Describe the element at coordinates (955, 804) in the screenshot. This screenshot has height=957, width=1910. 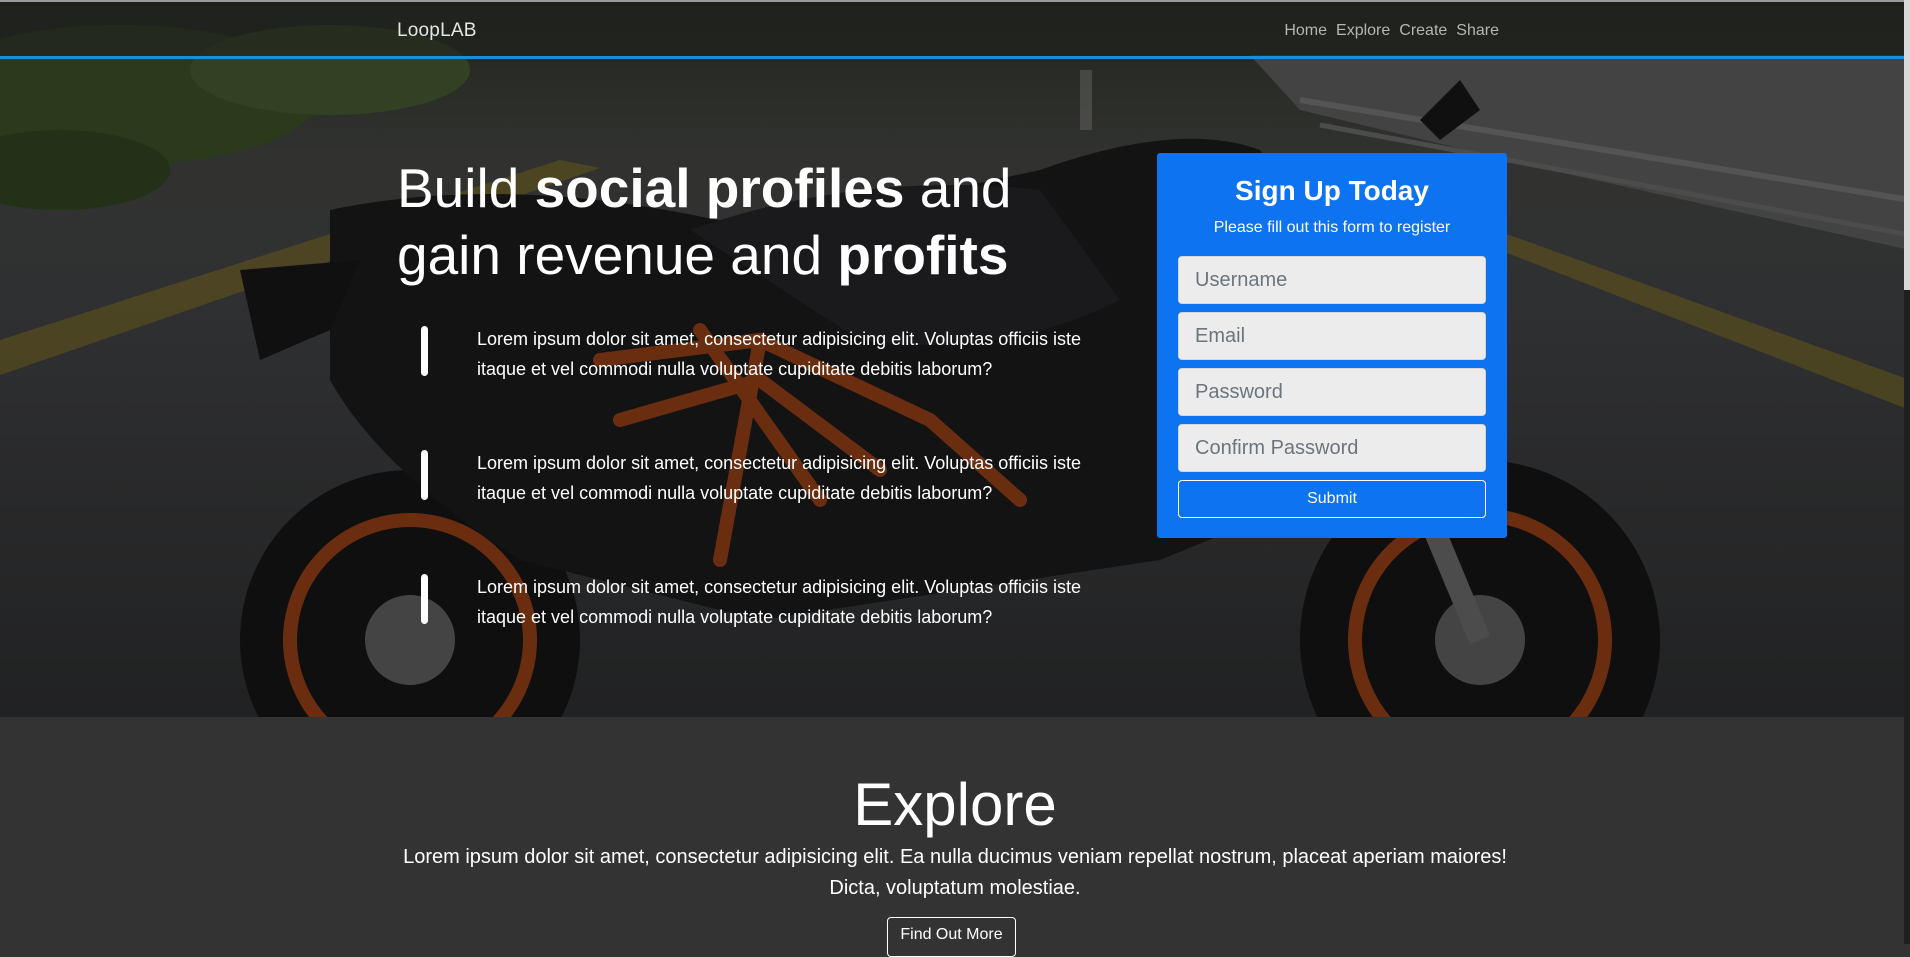
I see `explore-title: Explore` at that location.